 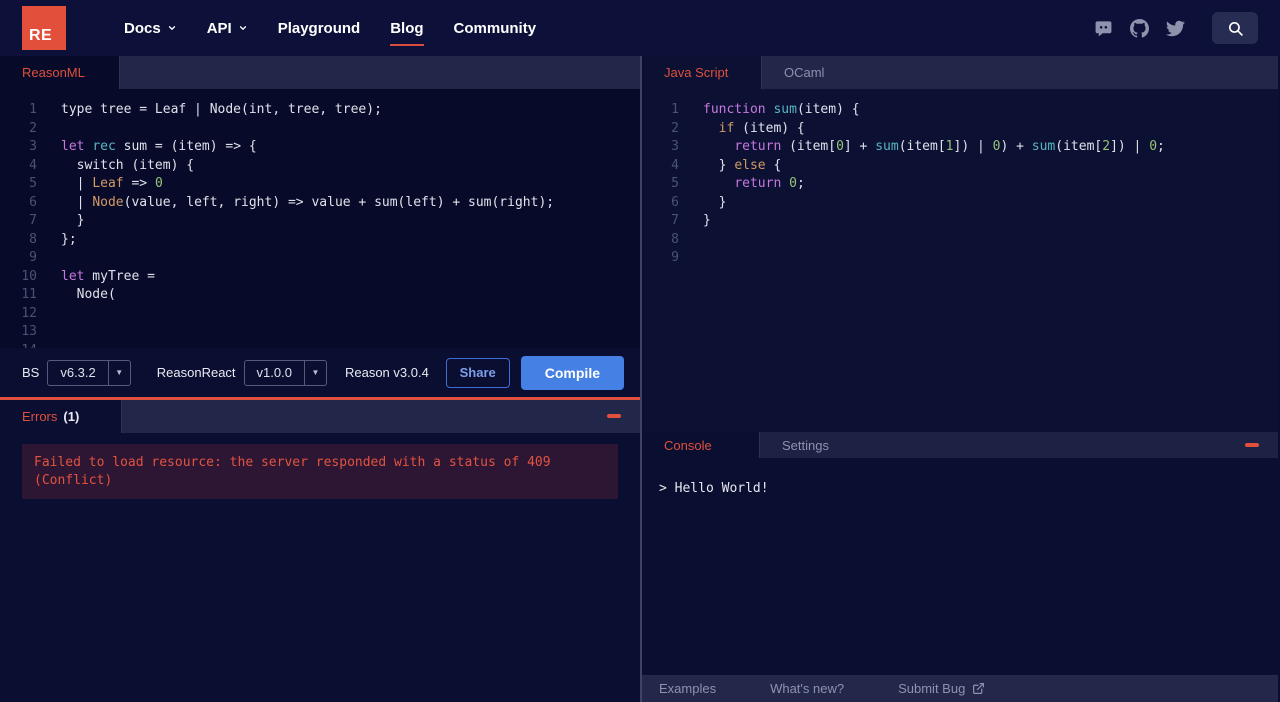 I want to click on collapse-errors-icon, so click(x=614, y=416).